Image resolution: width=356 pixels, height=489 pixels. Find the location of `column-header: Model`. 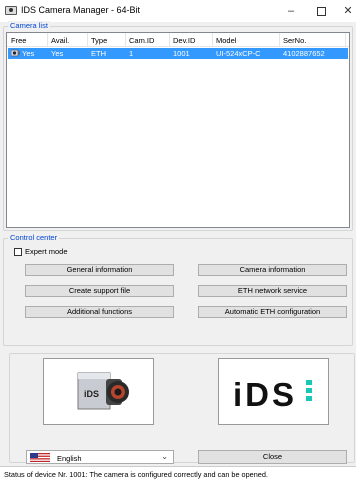

column-header: Model is located at coordinates (226, 40).